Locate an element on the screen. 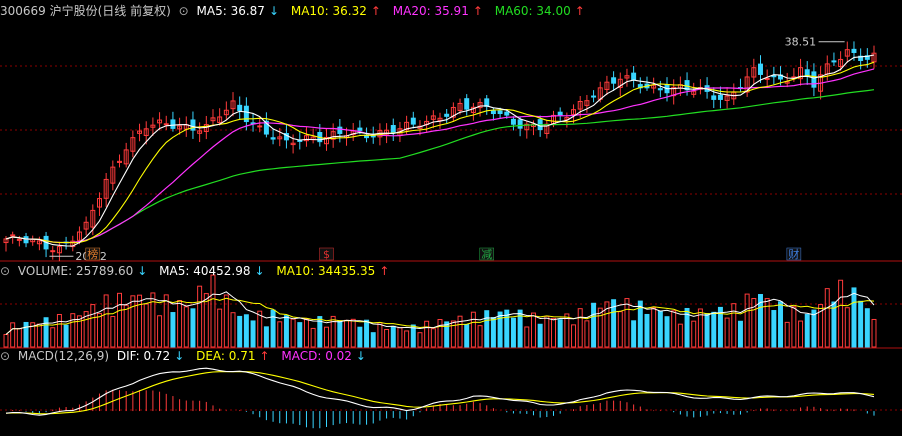 The height and width of the screenshot is (436, 902). ma60-label: MA60: 34.00 ↑ is located at coordinates (539, 11).